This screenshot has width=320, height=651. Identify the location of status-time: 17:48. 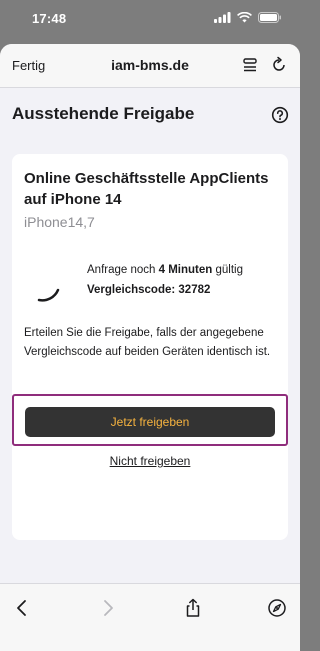
(49, 18).